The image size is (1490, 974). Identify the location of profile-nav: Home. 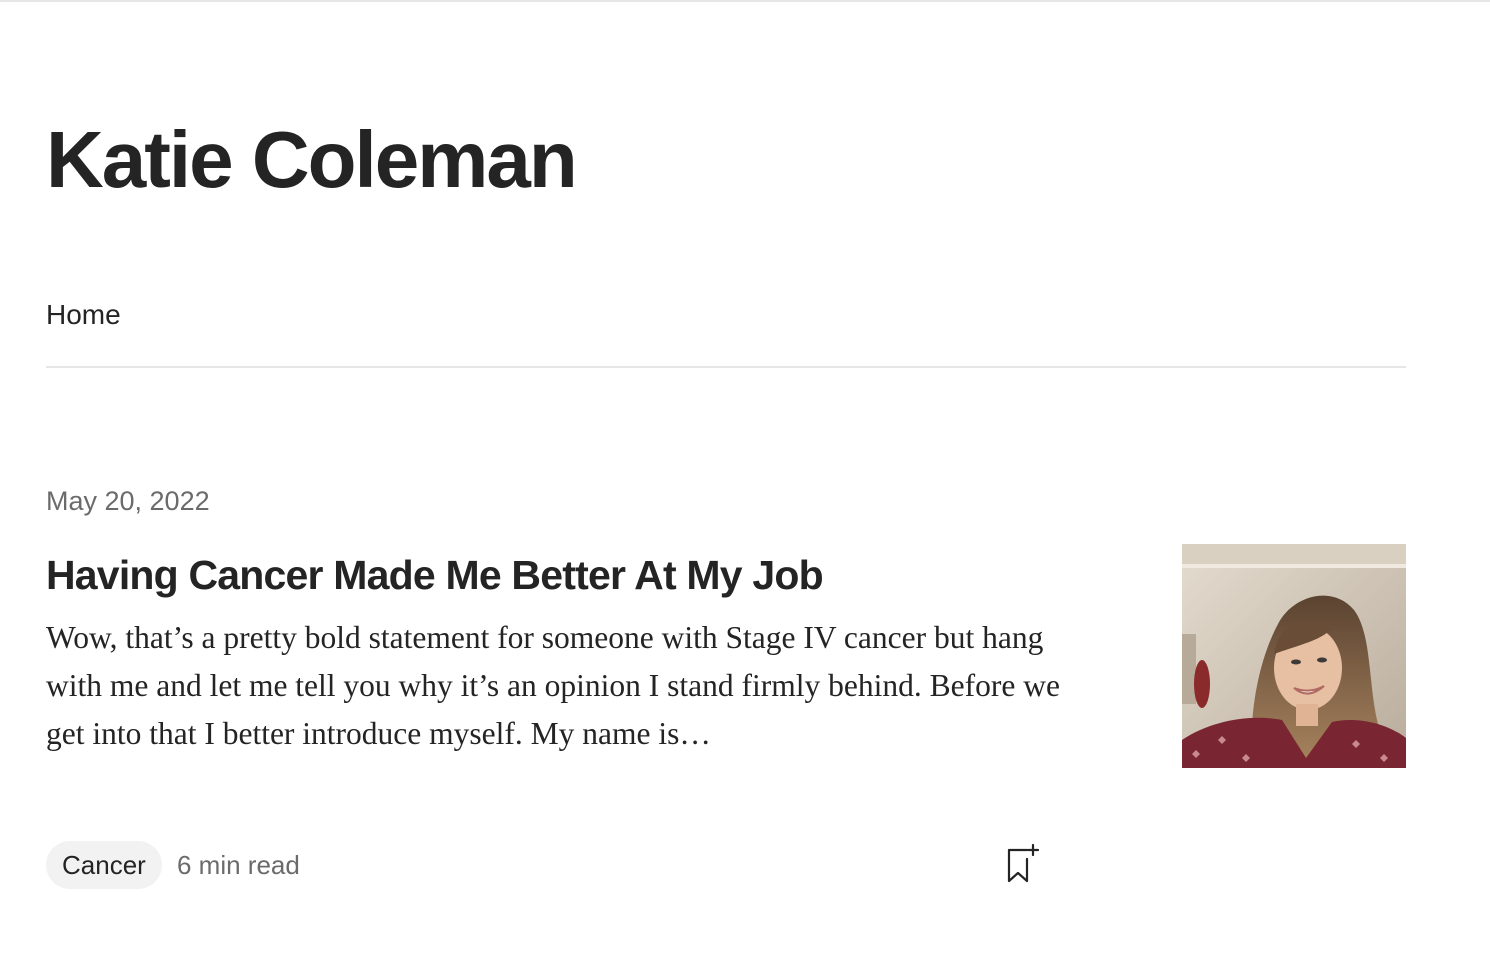
(726, 329).